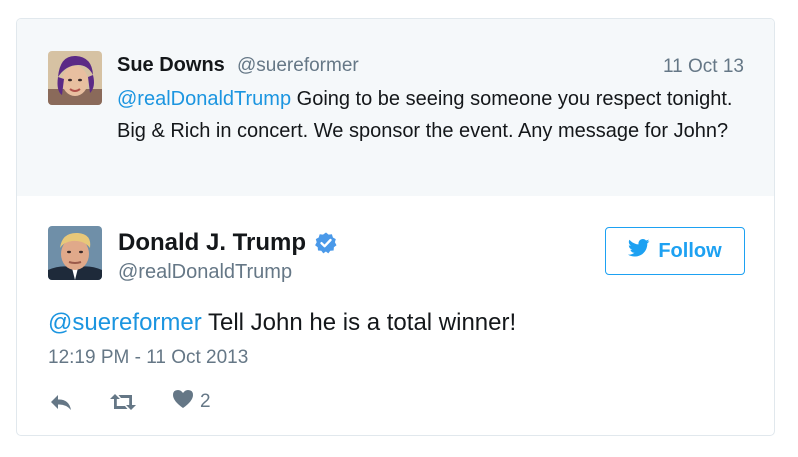 The image size is (798, 457). I want to click on follow-label: Follow, so click(690, 250).